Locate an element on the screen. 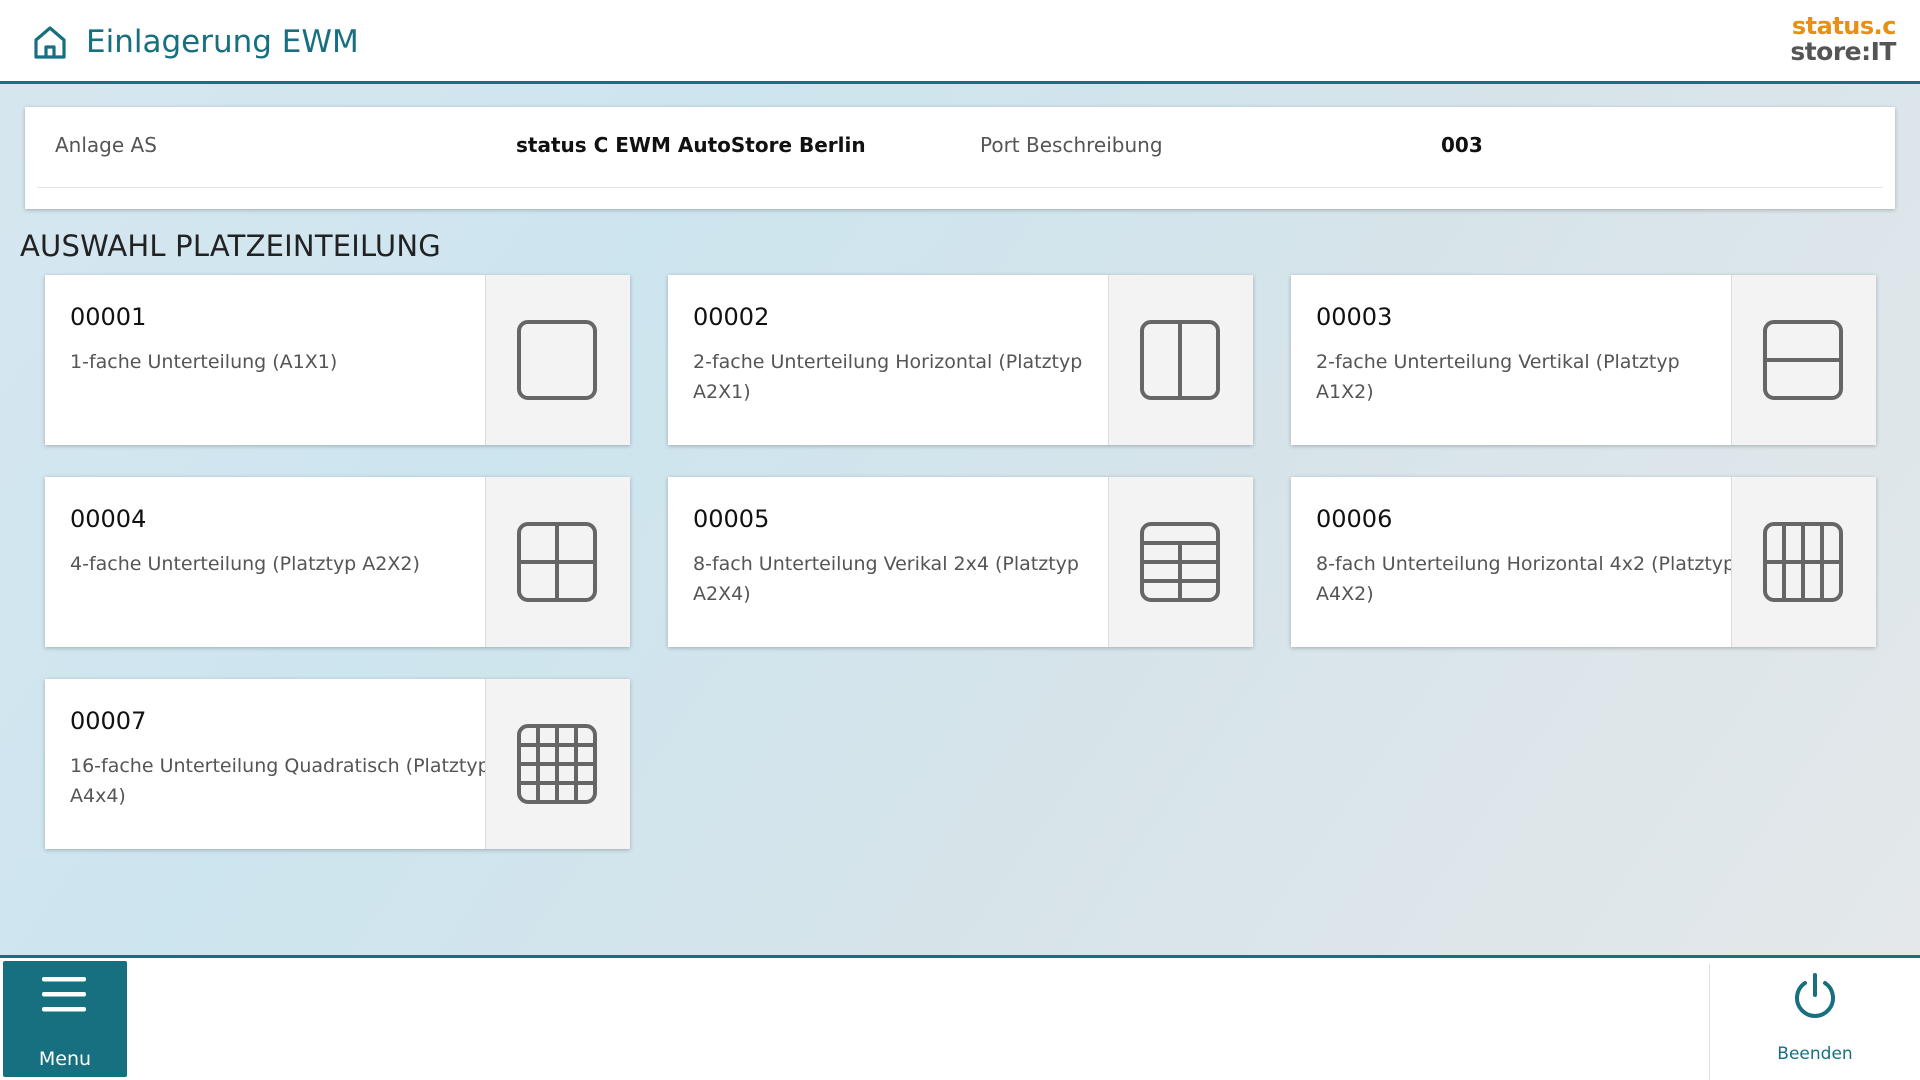 The width and height of the screenshot is (1920, 1080). grid-2x2-icon is located at coordinates (557, 562).